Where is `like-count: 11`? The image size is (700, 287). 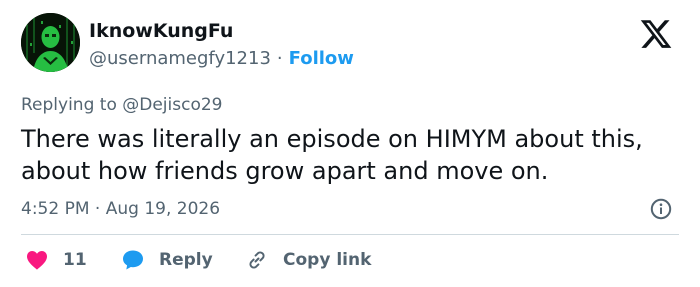
like-count: 11 is located at coordinates (75, 260).